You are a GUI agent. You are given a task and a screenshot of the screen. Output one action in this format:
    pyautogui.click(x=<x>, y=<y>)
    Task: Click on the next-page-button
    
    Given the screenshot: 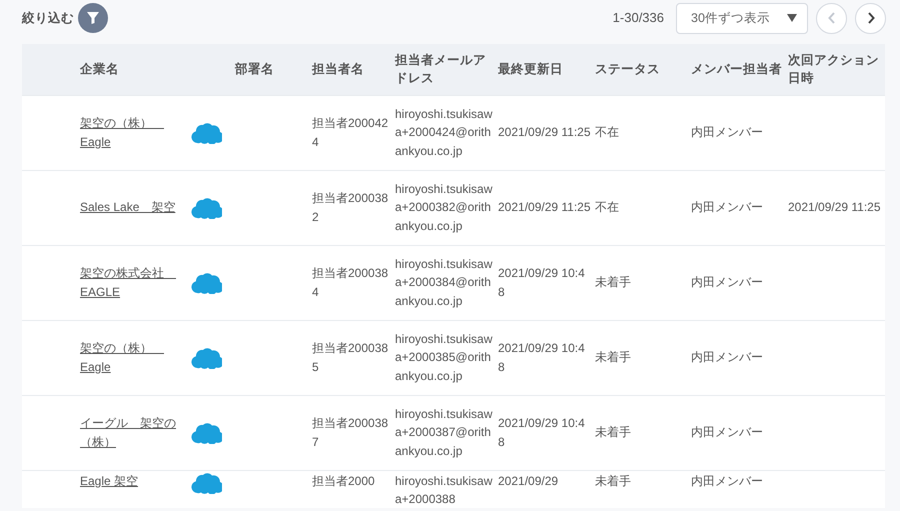 What is the action you would take?
    pyautogui.click(x=870, y=18)
    